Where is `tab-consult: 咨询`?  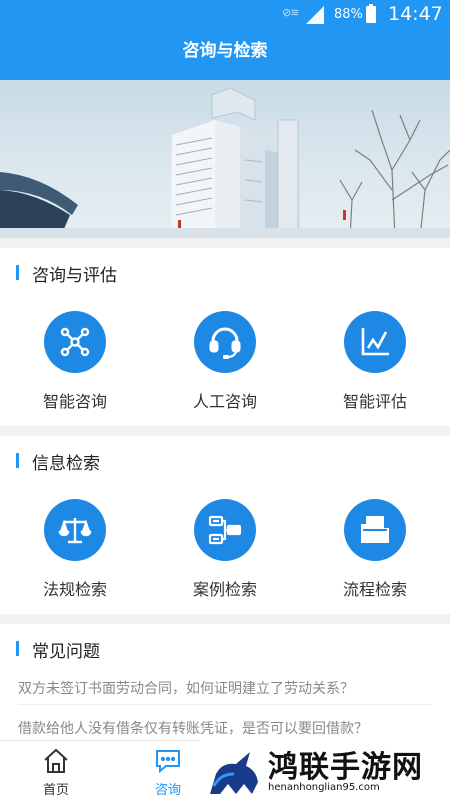 tab-consult: 咨询 is located at coordinates (168, 770).